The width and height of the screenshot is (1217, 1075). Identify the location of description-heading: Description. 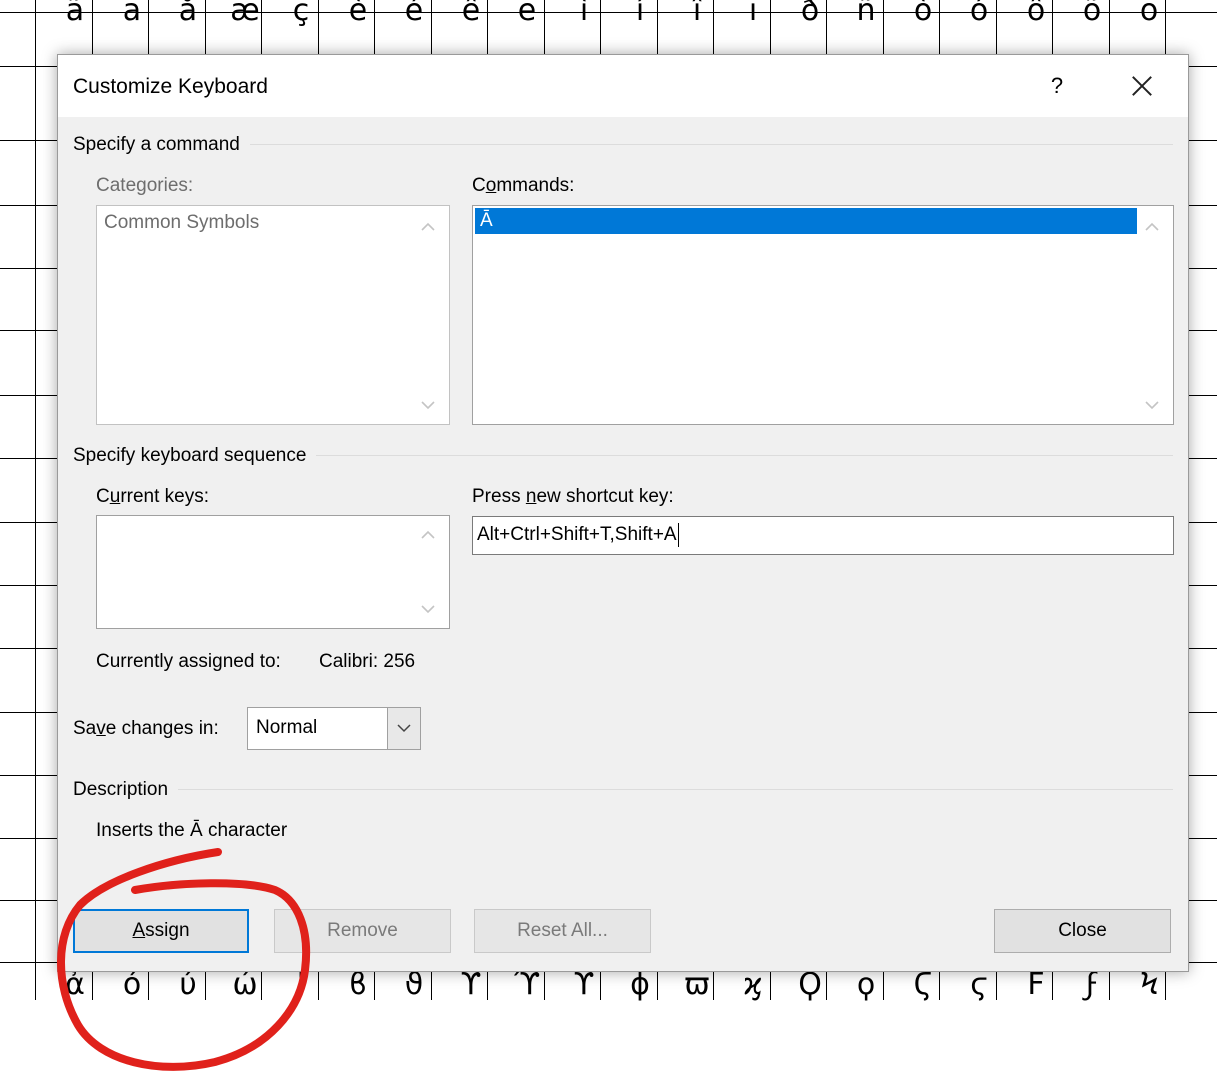
(126, 790).